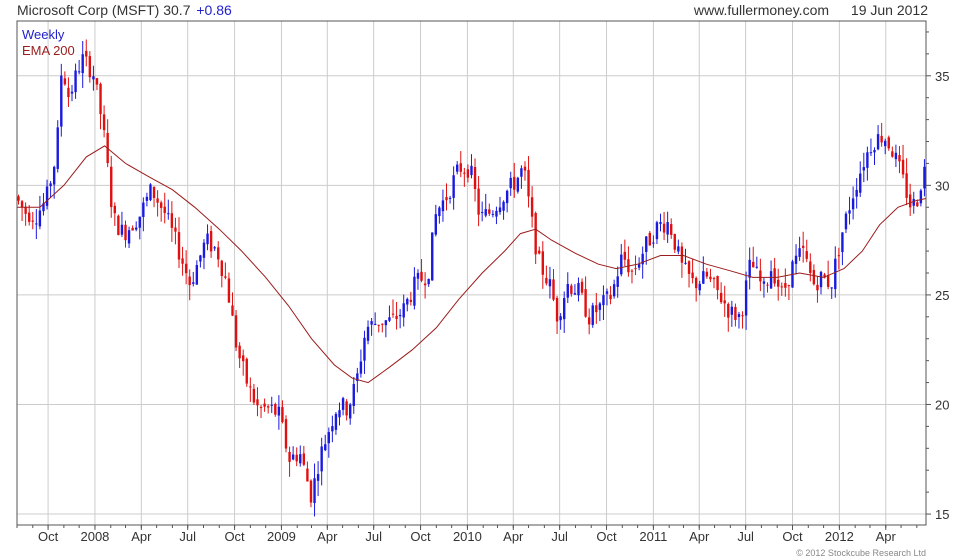 Image resolution: width=980 pixels, height=560 pixels. I want to click on legend-ema: EMA 200, so click(48, 50).